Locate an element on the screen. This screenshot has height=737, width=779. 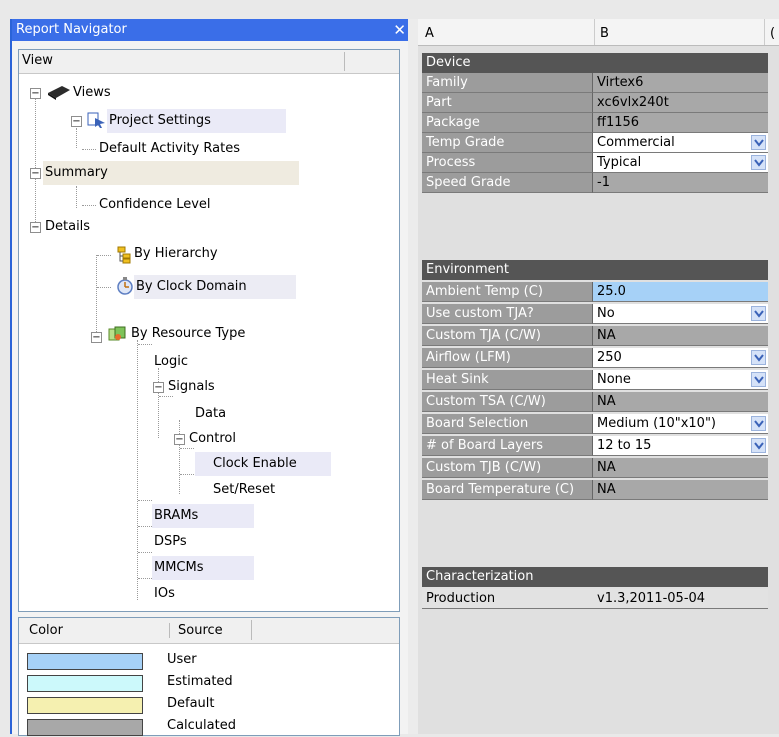
stopwatch-icon is located at coordinates (125, 286).